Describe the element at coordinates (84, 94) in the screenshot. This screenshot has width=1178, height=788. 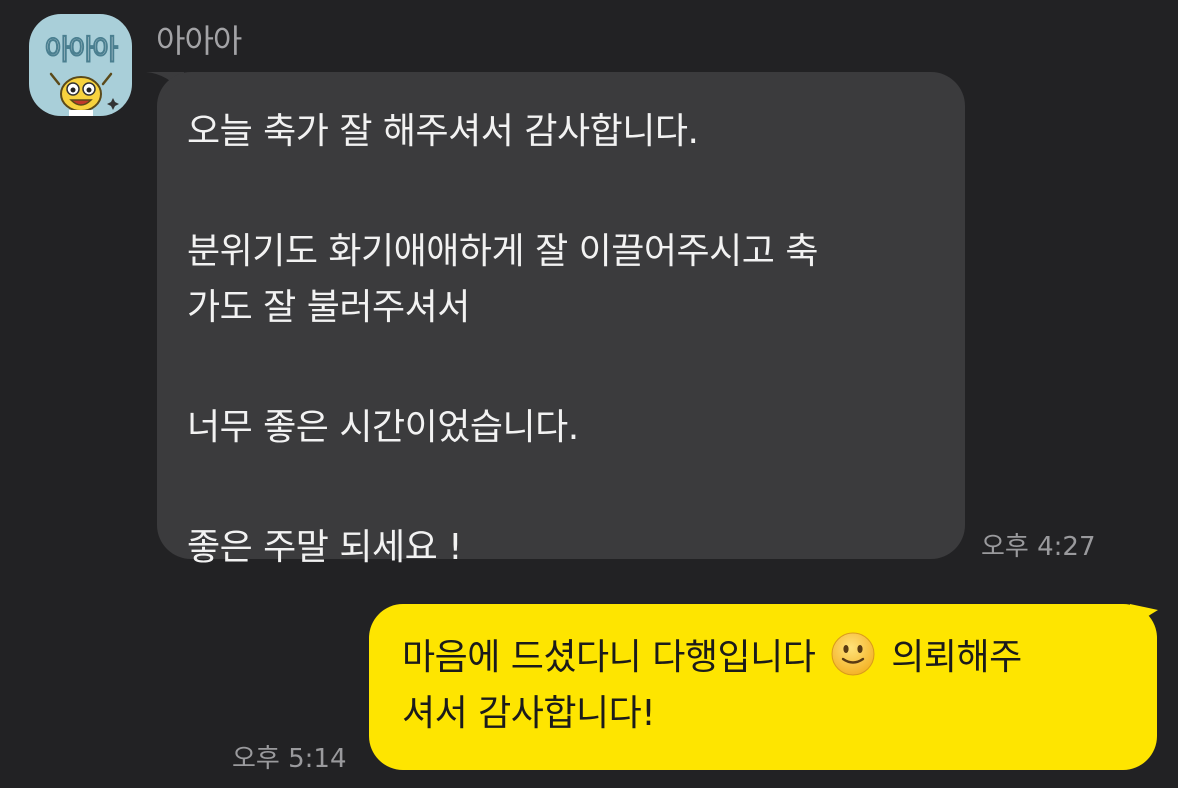
I see `cartoon-character-icon` at that location.